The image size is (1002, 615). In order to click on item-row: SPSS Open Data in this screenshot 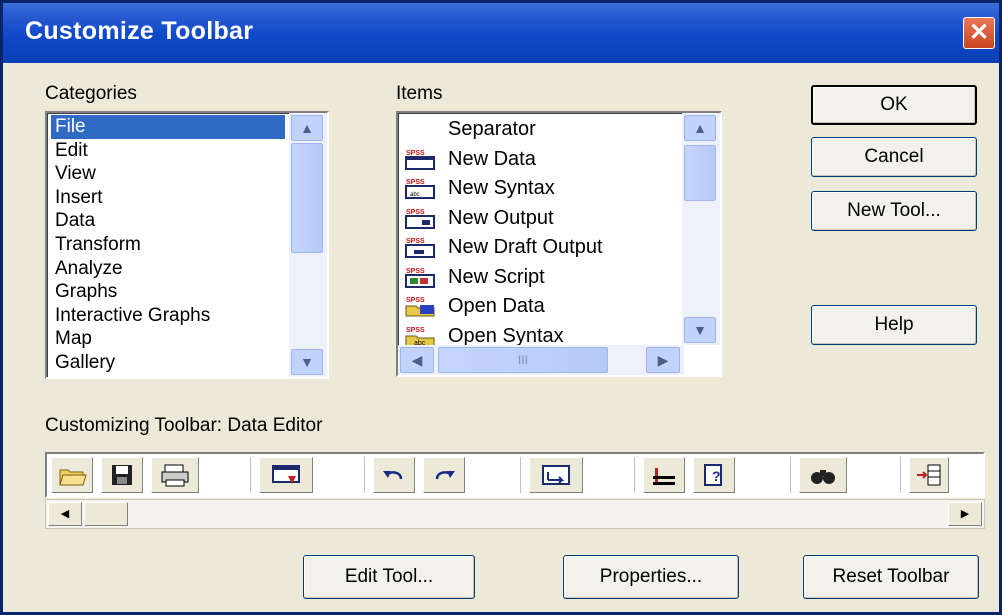, I will do `click(549, 306)`.